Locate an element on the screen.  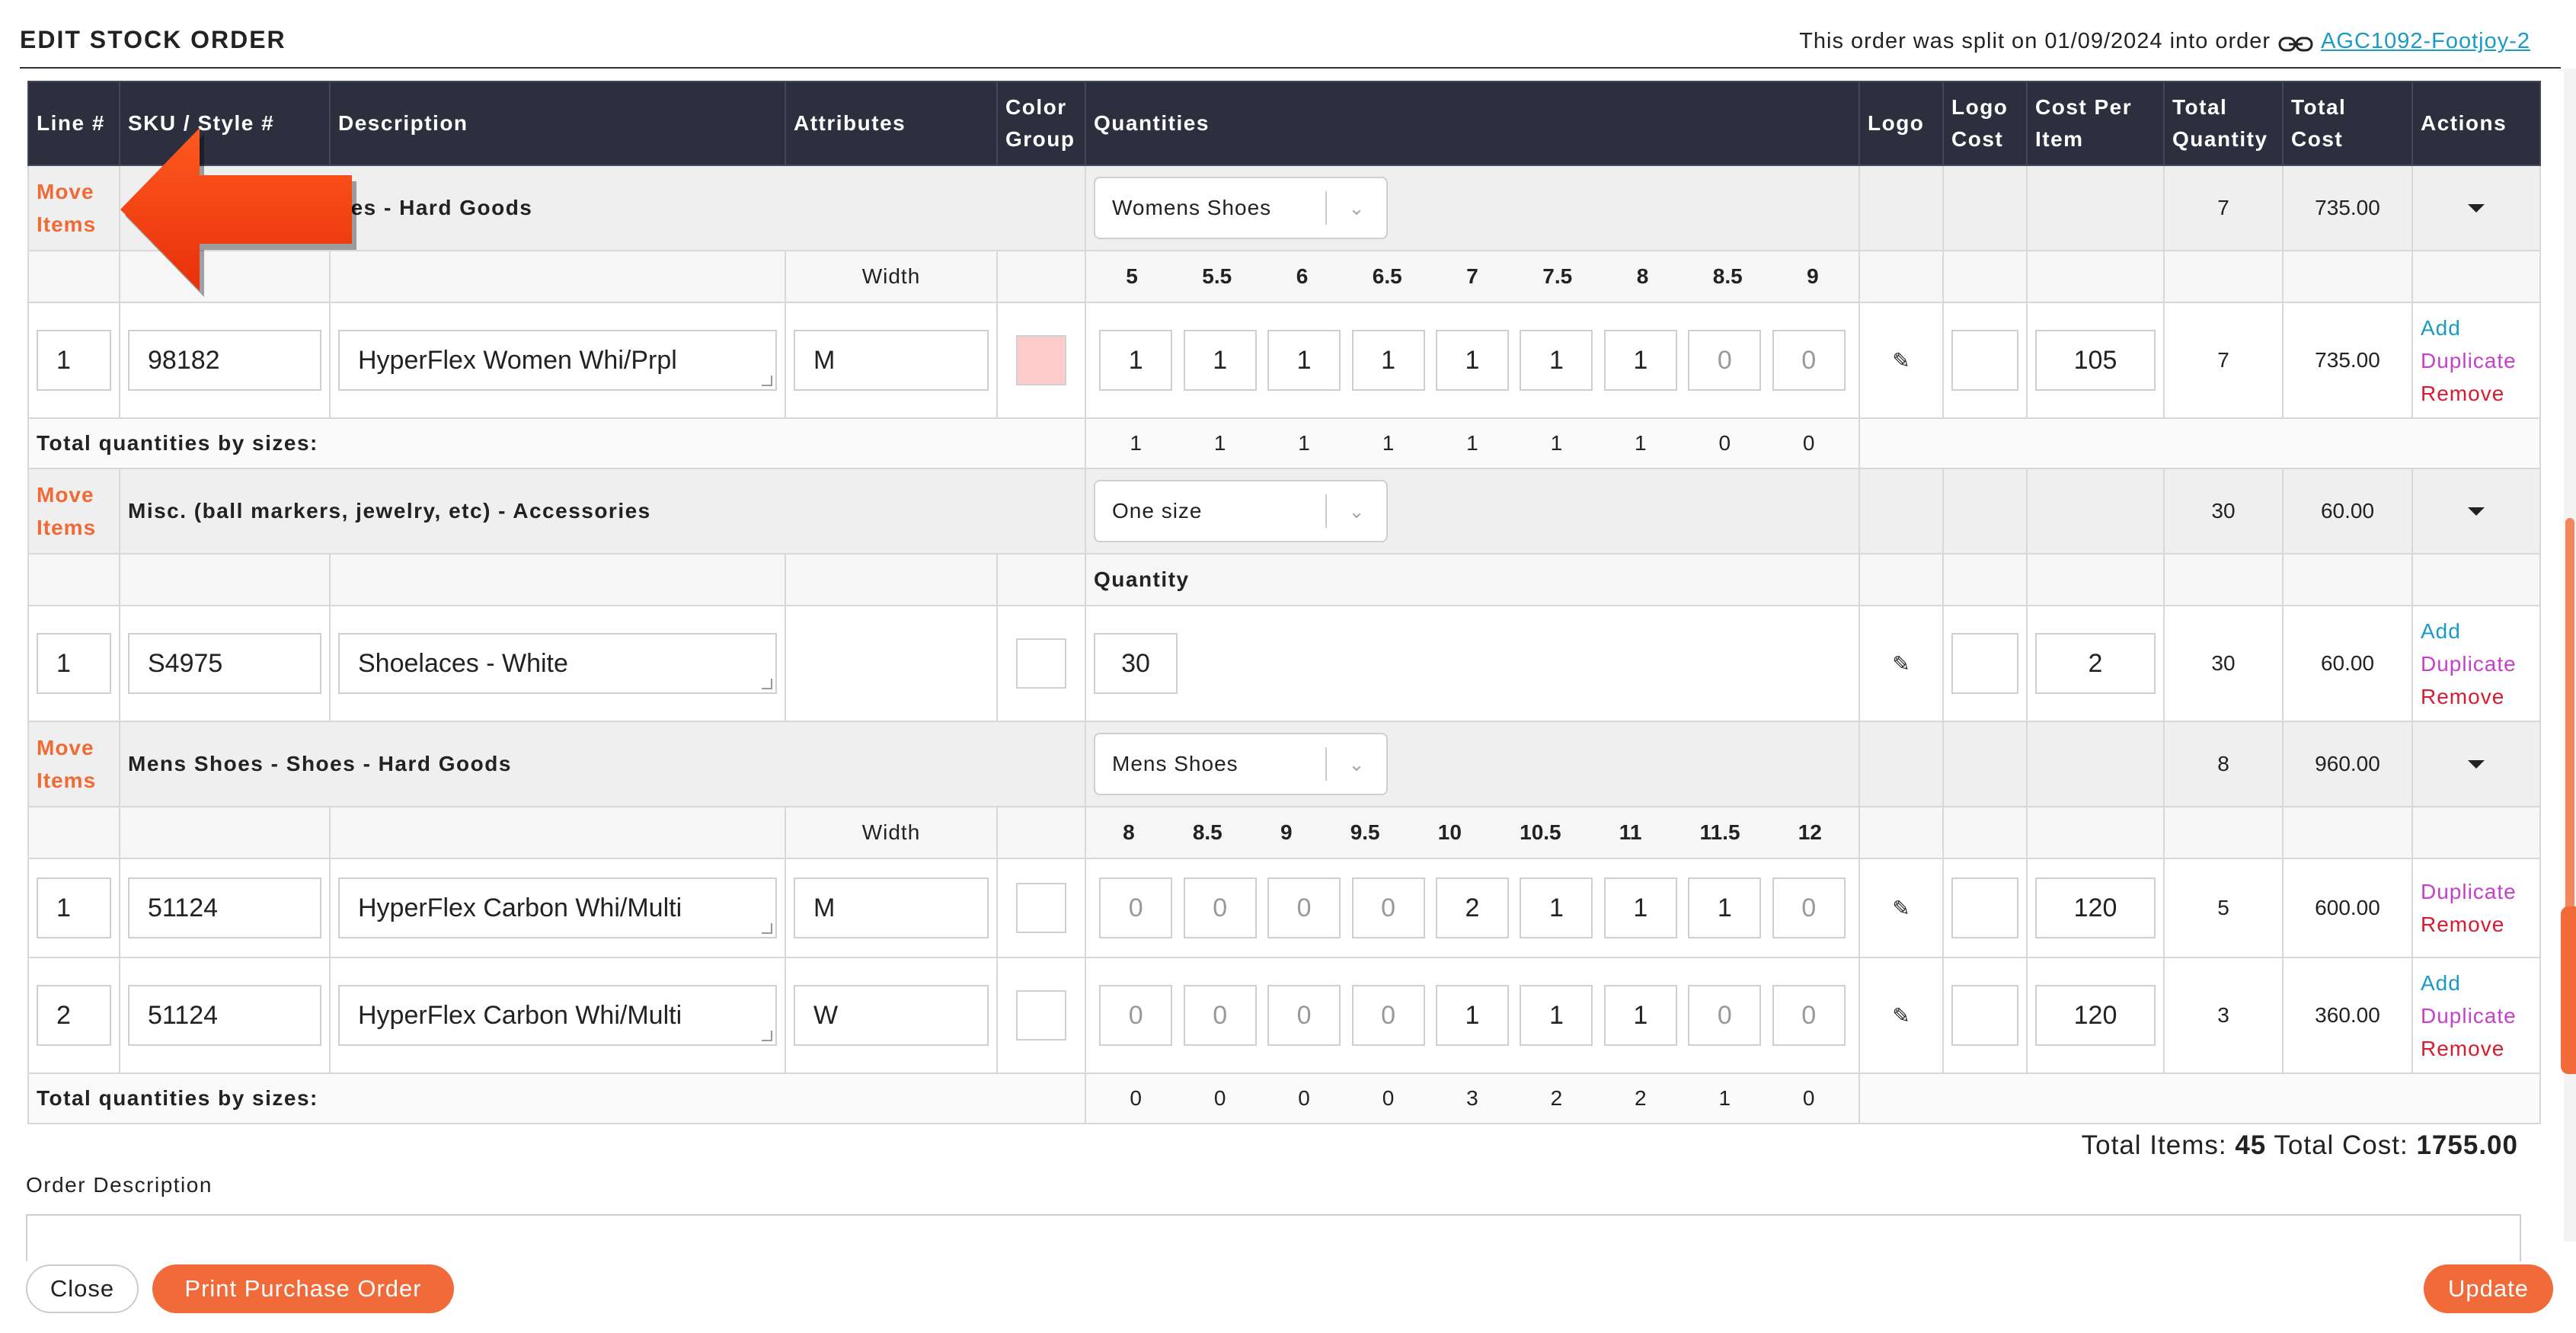
split-order-link: AGC1092-Footjoy-2 is located at coordinates (2426, 41).